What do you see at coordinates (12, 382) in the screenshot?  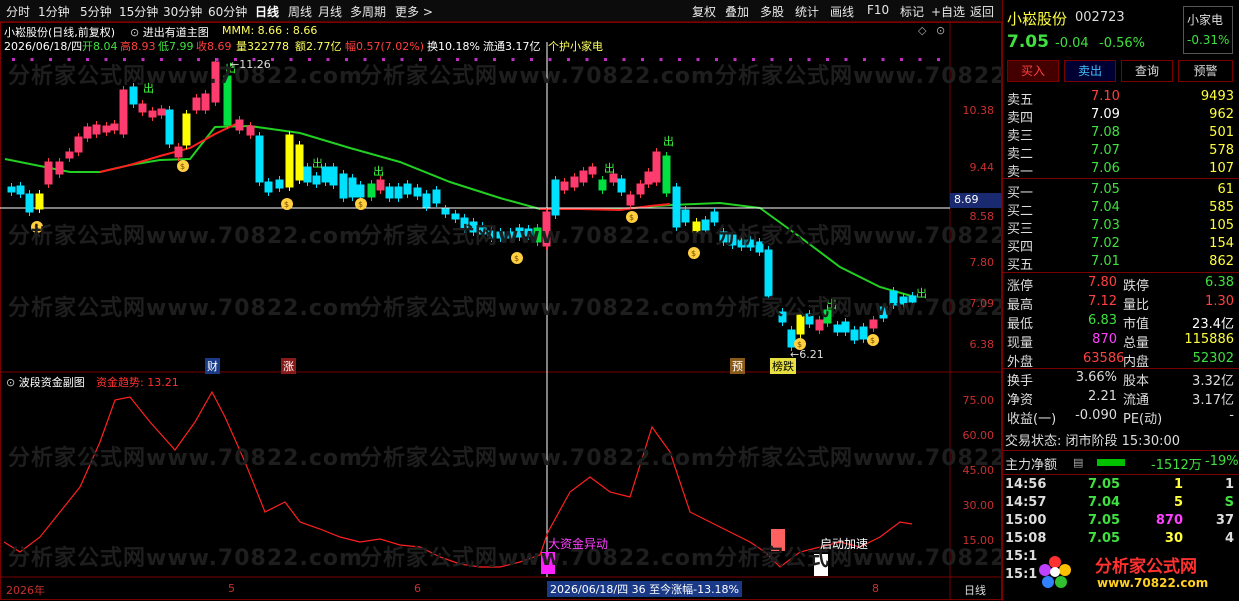 I see `sub-dropdown-icon: ⊙` at bounding box center [12, 382].